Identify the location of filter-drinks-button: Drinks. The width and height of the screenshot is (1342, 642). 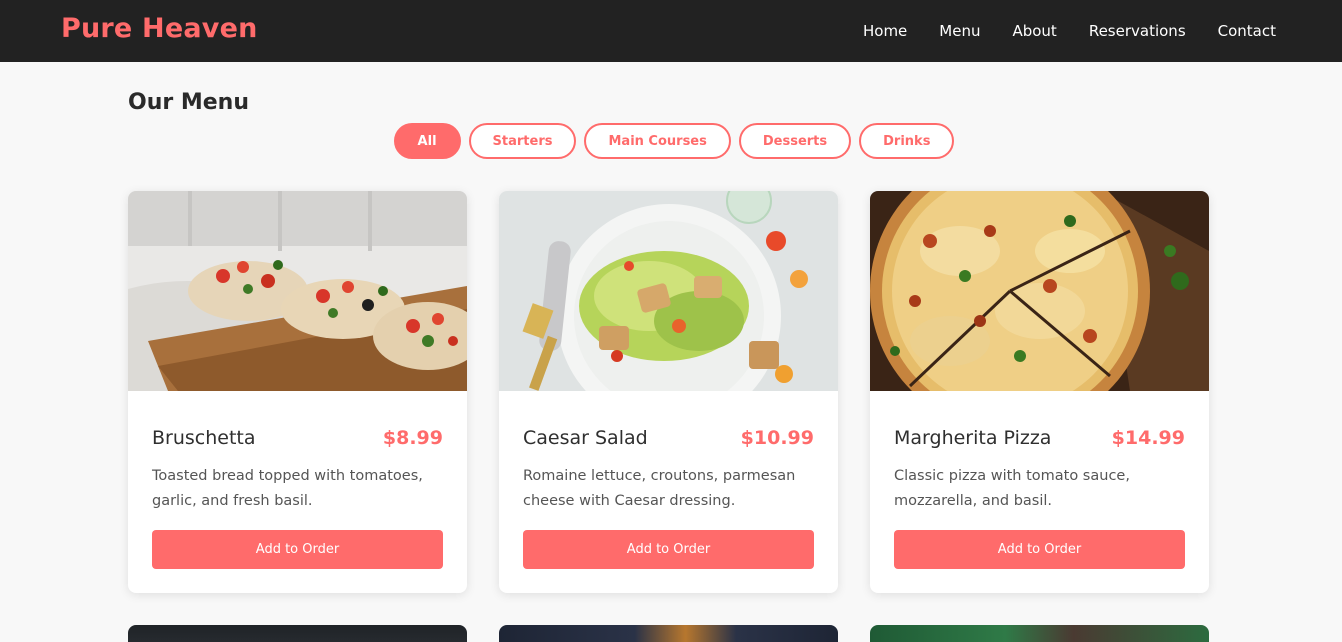
(907, 141).